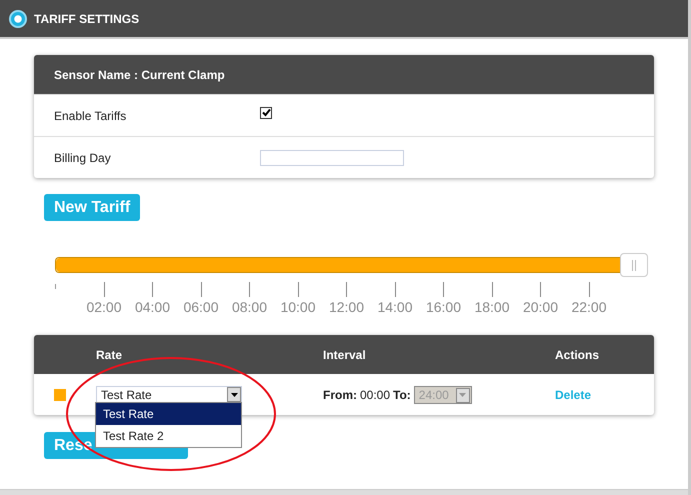 The width and height of the screenshot is (691, 495). Describe the element at coordinates (298, 307) in the screenshot. I see `tick-label: 10:00` at that location.